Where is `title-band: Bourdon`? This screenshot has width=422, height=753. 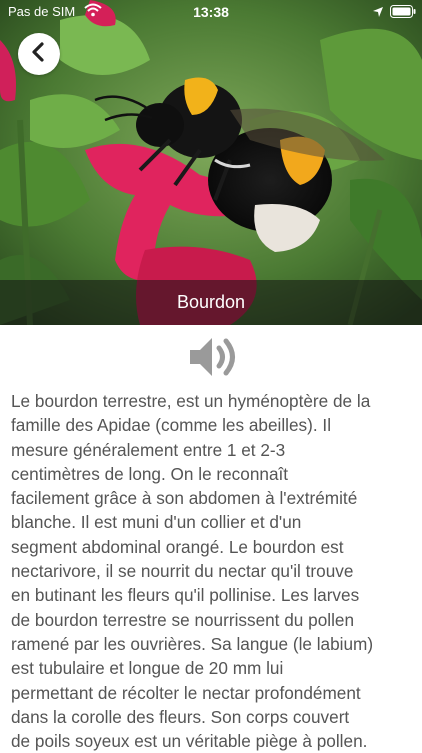
title-band: Bourdon is located at coordinates (211, 302).